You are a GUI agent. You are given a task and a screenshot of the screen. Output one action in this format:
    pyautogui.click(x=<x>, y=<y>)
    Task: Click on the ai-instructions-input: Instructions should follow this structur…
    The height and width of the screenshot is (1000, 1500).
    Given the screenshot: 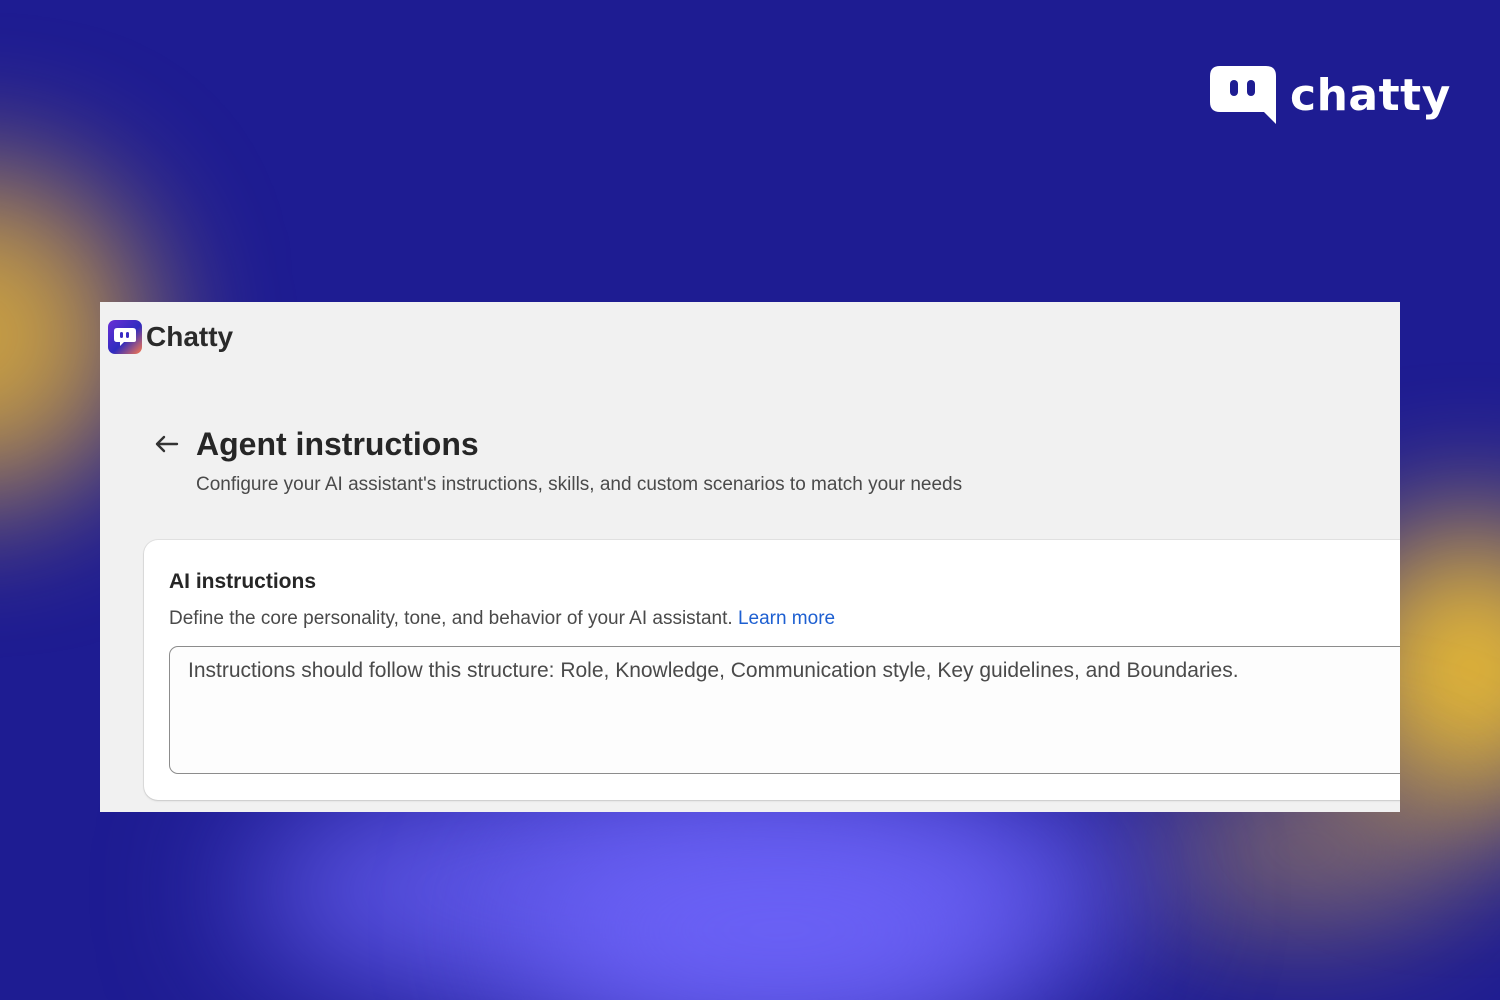 What is the action you would take?
    pyautogui.click(x=784, y=710)
    